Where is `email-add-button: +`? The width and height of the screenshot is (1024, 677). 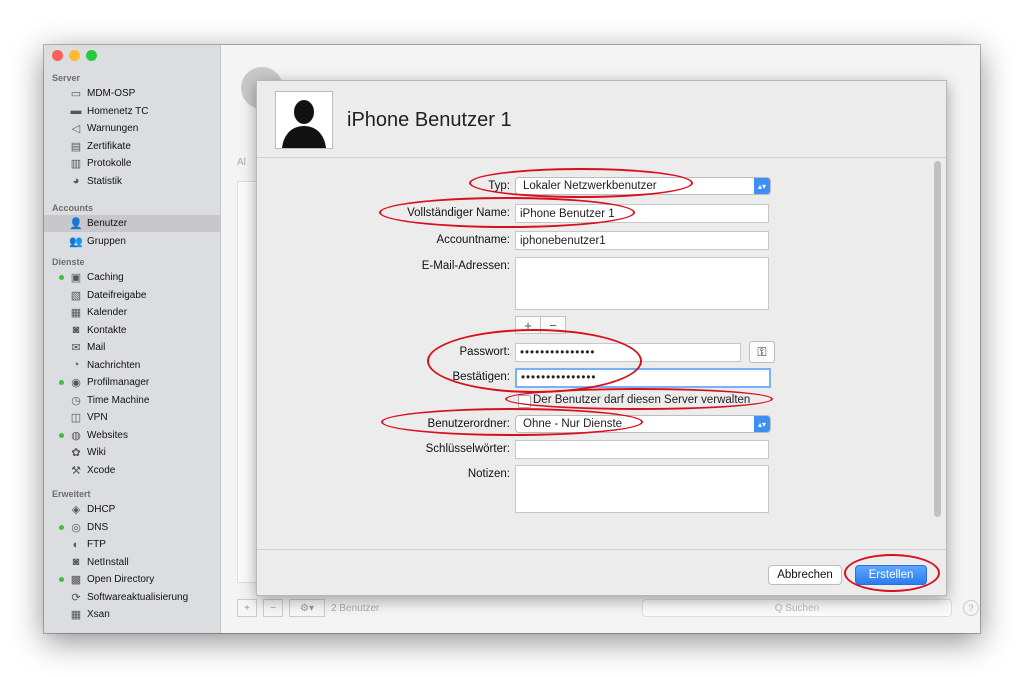
email-add-button: + is located at coordinates (528, 325).